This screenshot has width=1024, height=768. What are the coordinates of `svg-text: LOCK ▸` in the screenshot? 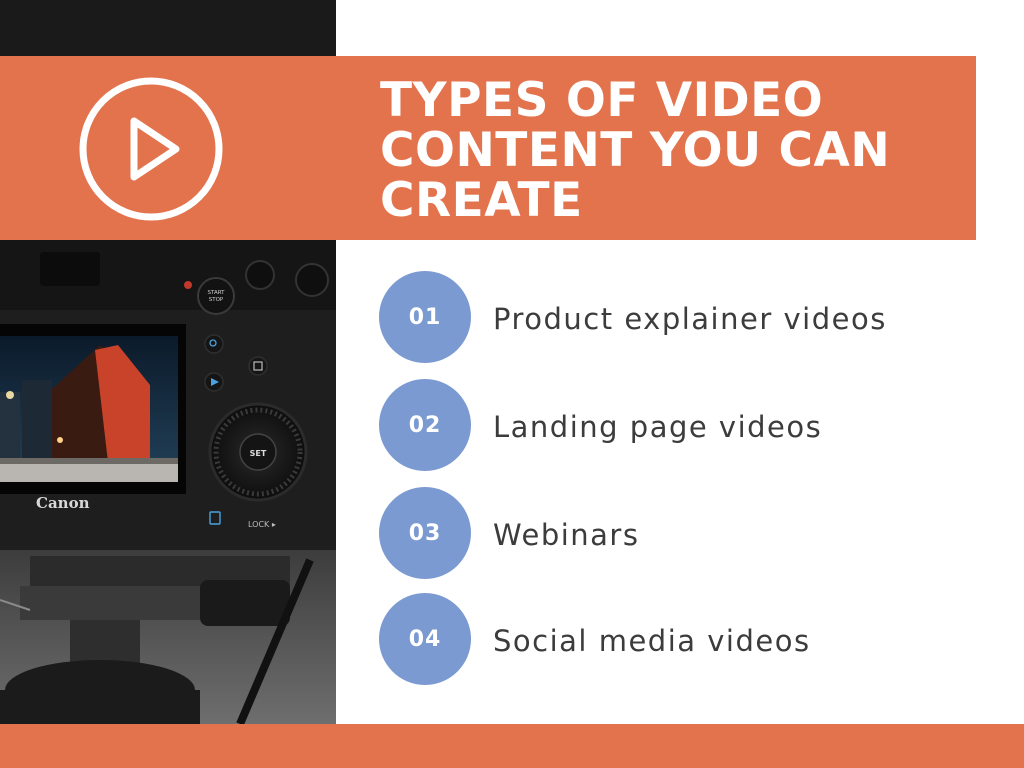 It's located at (262, 524).